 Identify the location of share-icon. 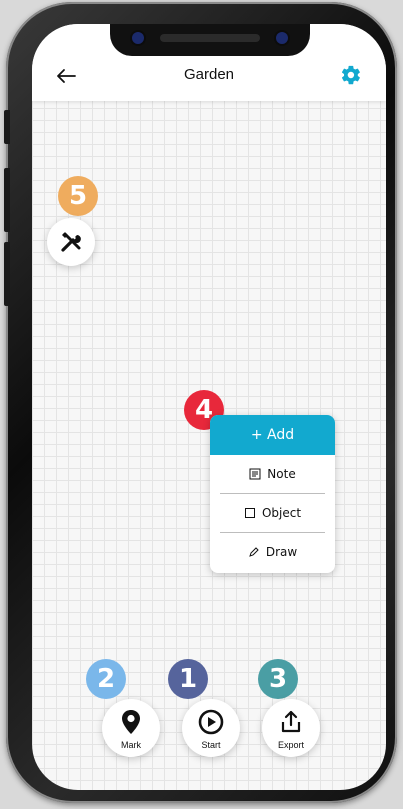
(291, 721).